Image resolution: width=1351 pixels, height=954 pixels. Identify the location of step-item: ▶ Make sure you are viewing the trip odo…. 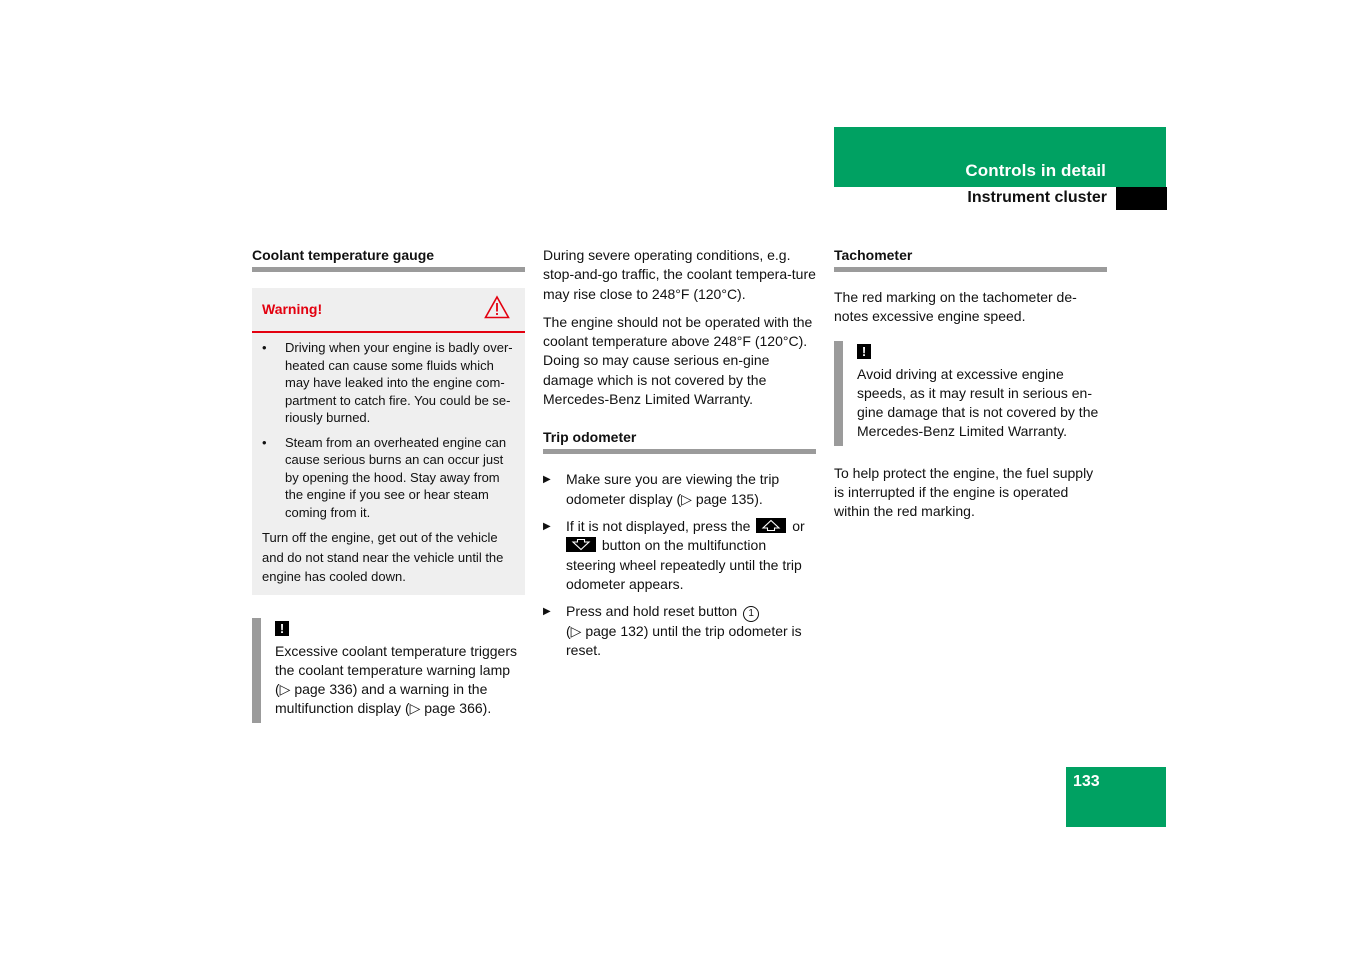
(679, 489).